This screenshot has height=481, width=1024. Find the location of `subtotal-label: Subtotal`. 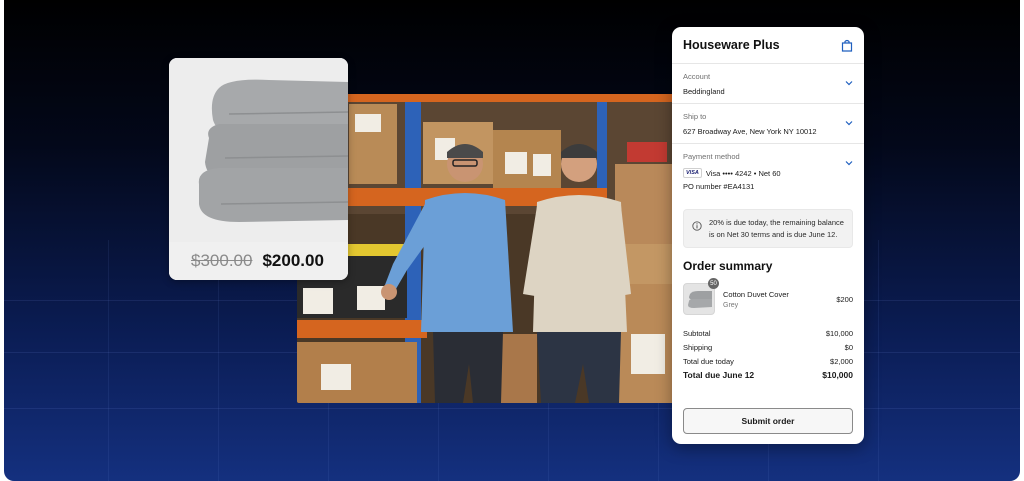

subtotal-label: Subtotal is located at coordinates (697, 333).